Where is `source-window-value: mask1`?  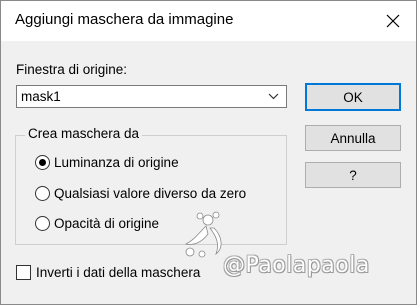 source-window-value: mask1 is located at coordinates (41, 96).